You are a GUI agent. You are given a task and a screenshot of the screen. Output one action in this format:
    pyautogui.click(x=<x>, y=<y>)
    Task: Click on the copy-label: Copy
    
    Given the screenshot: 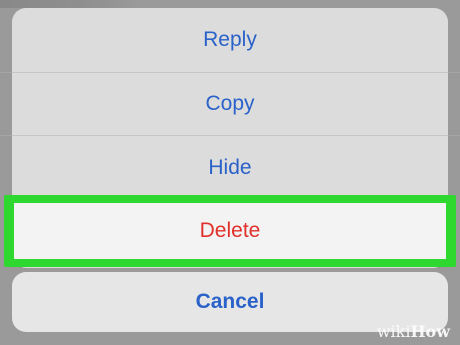 What is the action you would take?
    pyautogui.click(x=230, y=103)
    